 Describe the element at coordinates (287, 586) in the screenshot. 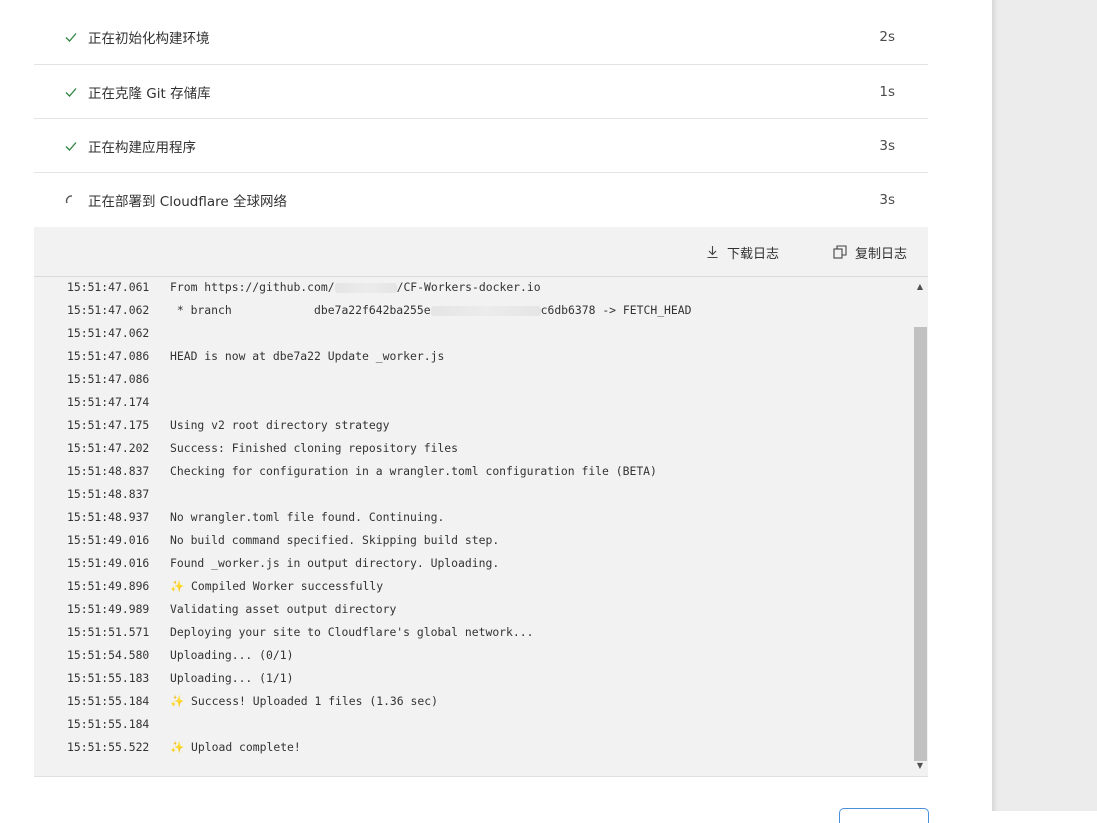

I see `log-message: Compiled Worker successfully` at that location.